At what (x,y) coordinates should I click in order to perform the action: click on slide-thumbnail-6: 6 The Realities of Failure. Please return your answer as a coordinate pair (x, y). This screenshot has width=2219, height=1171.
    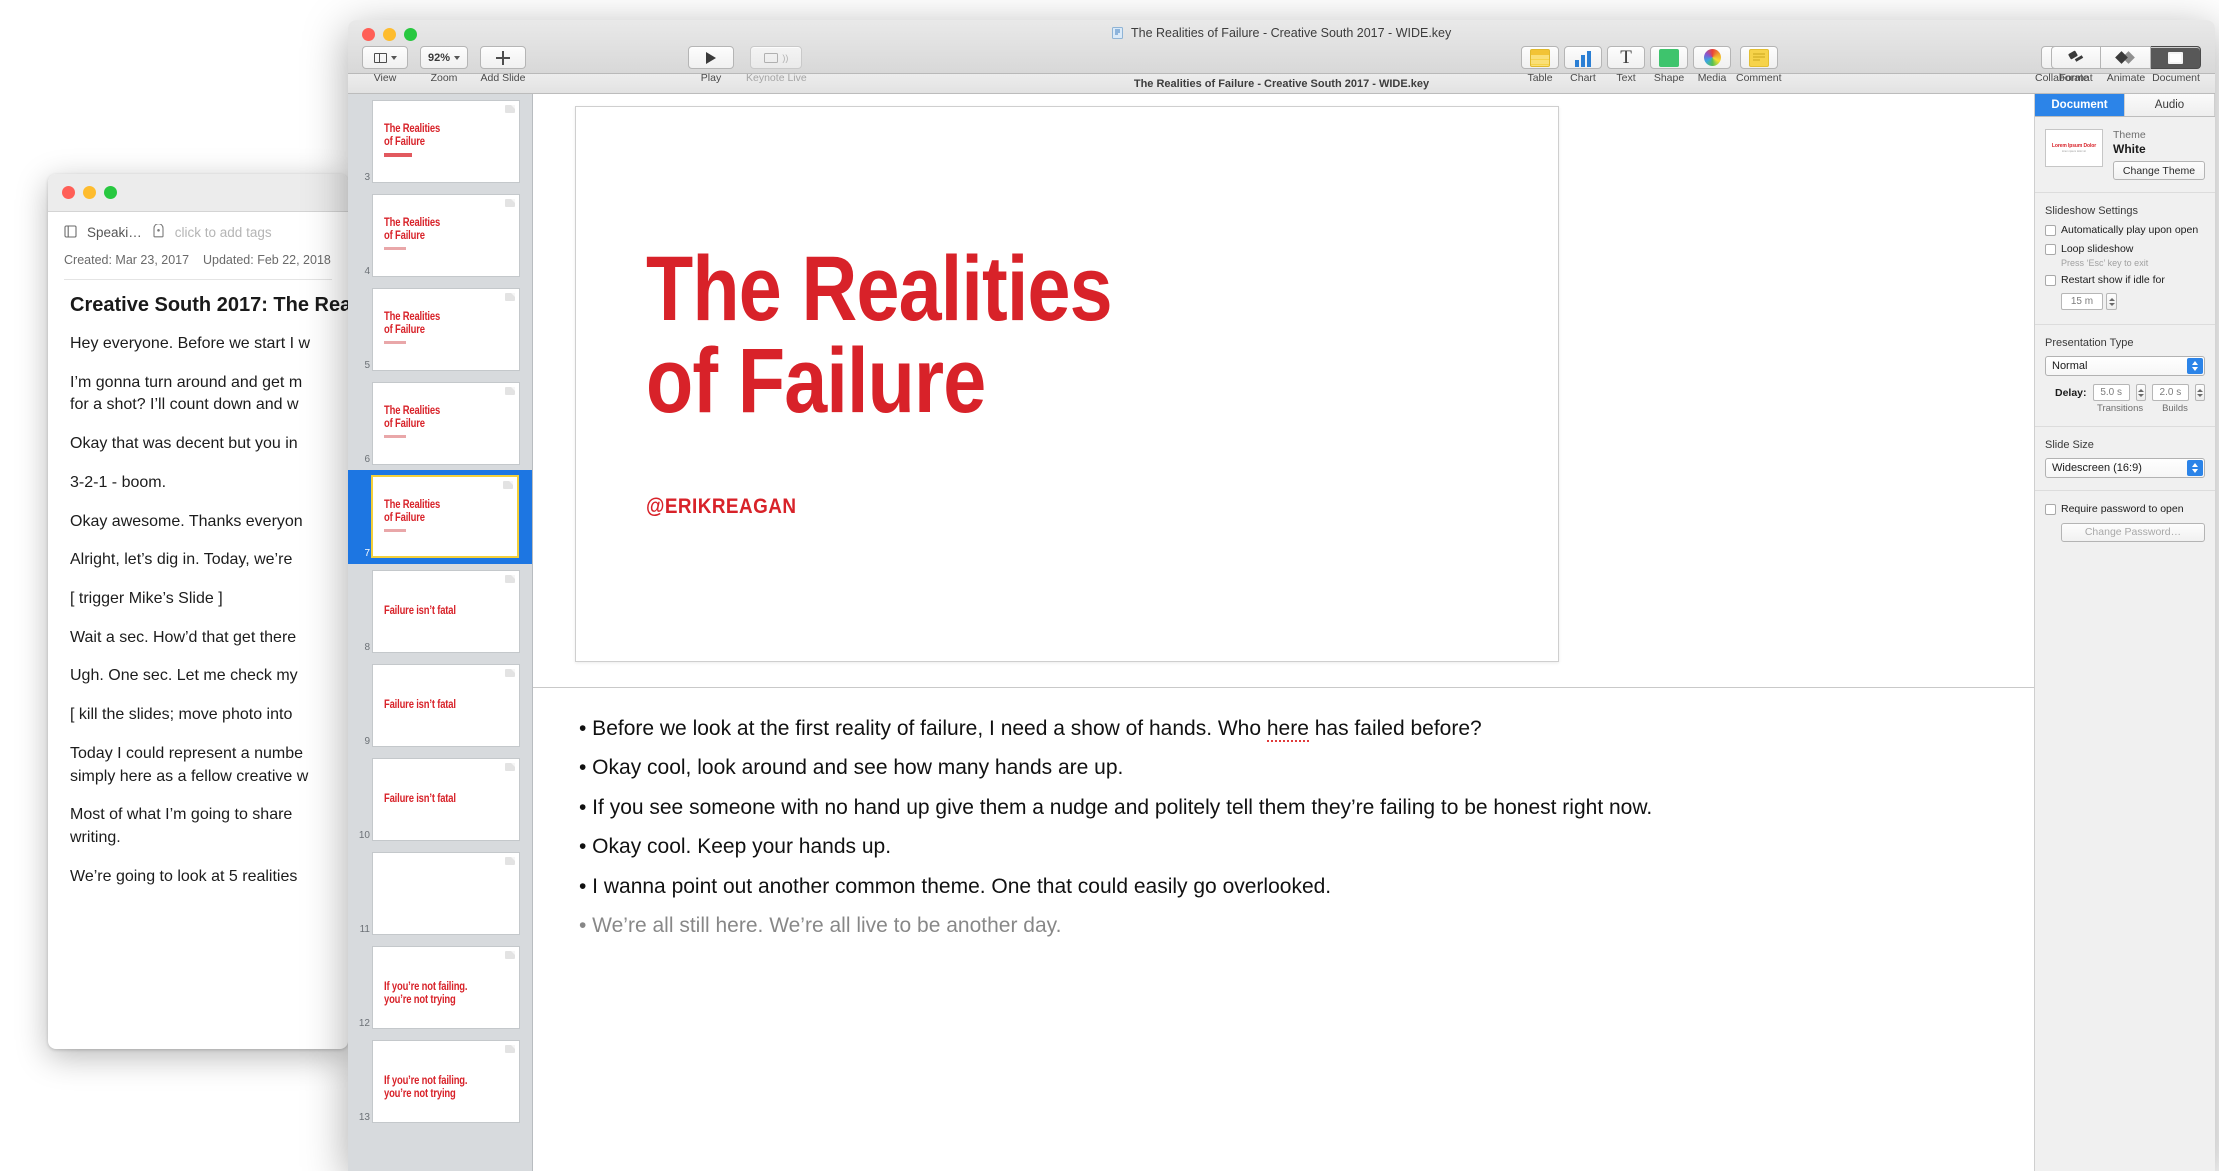
    Looking at the image, I should click on (440, 423).